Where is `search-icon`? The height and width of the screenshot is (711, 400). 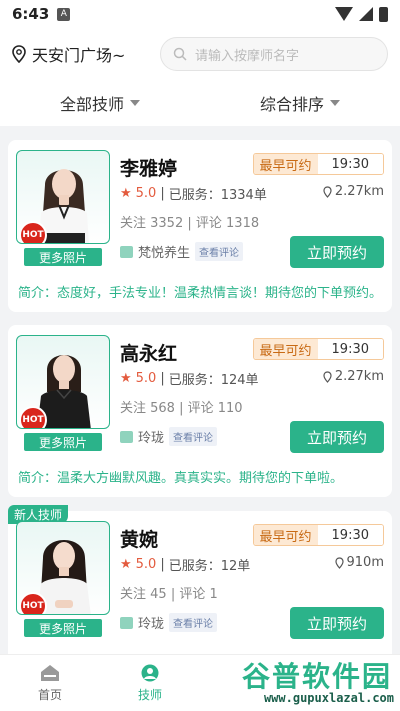 search-icon is located at coordinates (180, 54).